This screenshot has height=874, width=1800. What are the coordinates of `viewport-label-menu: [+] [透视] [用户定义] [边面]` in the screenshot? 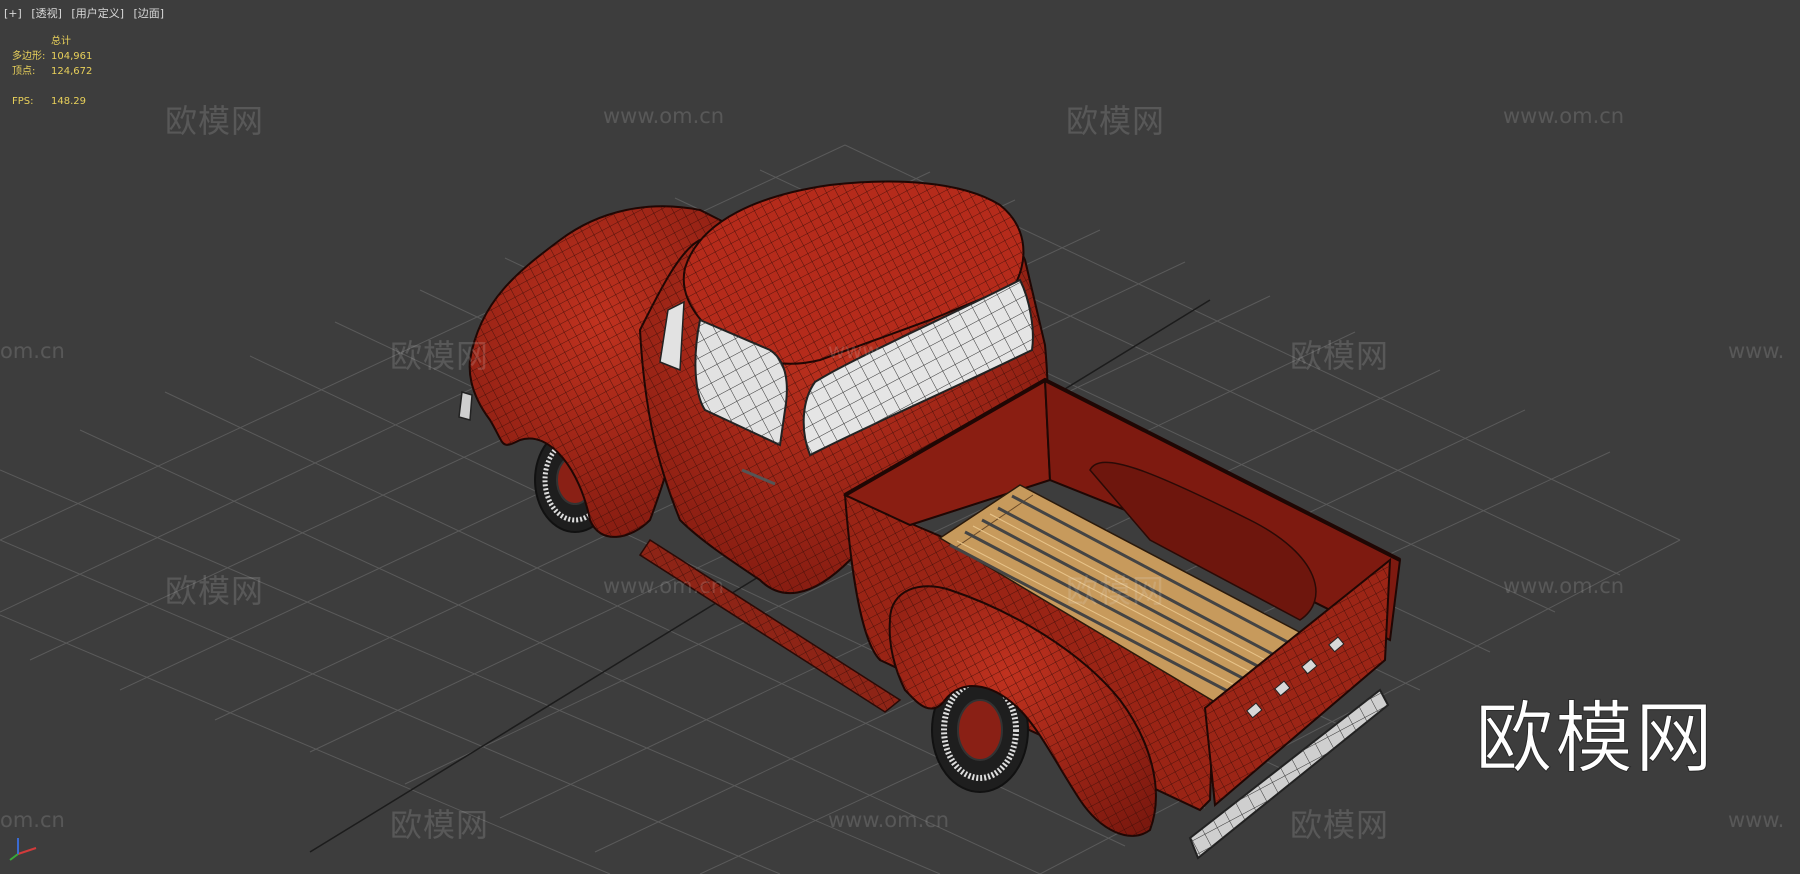 It's located at (87, 13).